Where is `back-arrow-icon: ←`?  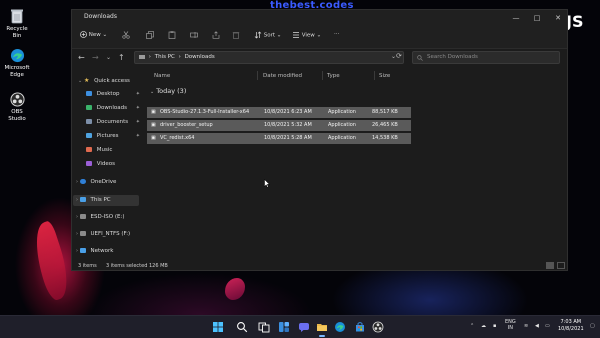
back-arrow-icon: ← is located at coordinates (81, 57).